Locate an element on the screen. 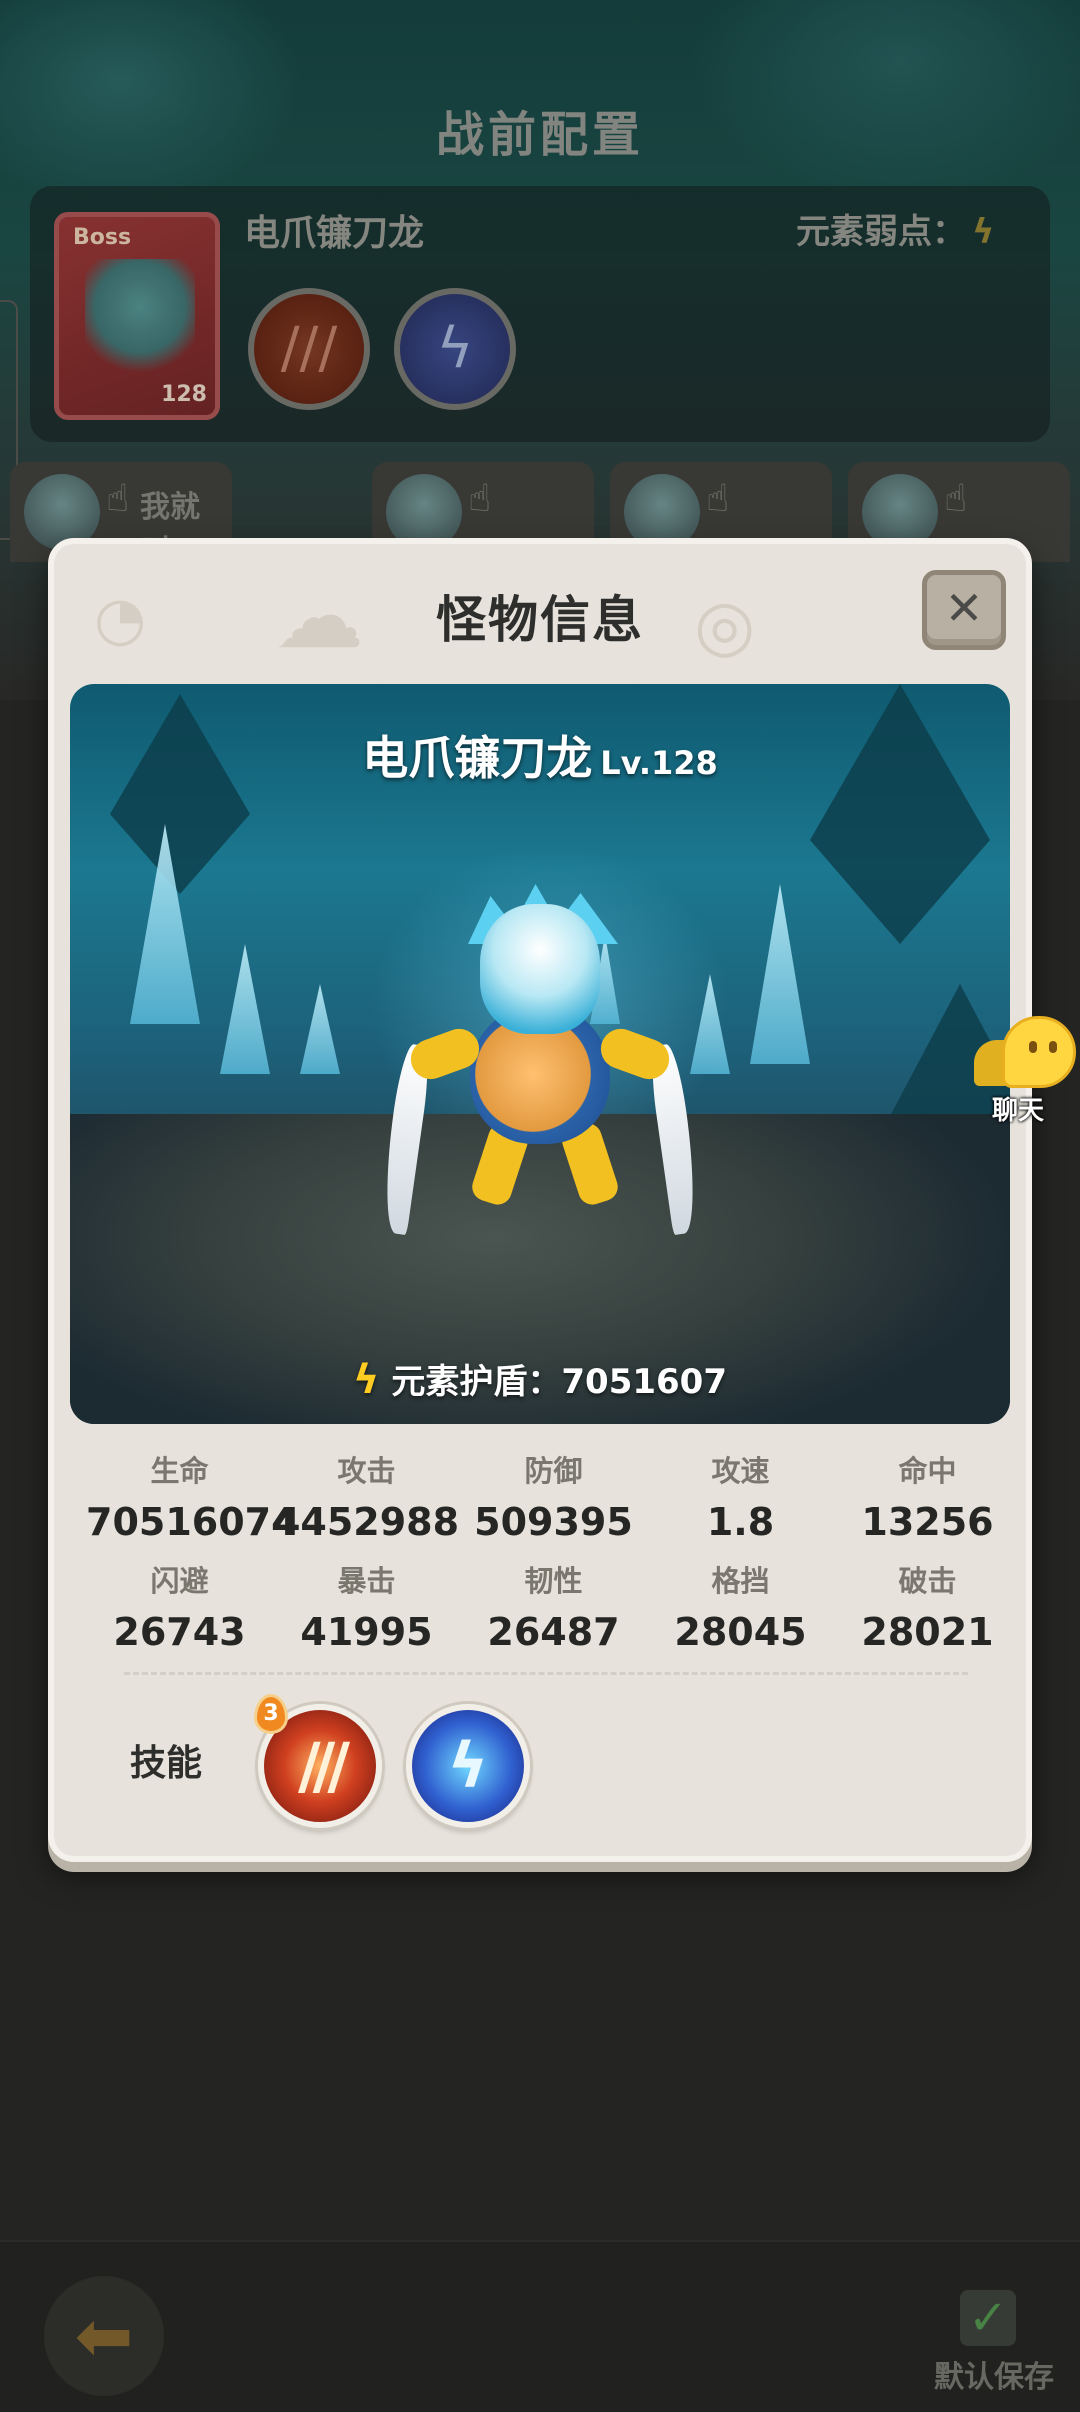  stat-label: 攻击 is located at coordinates (366, 1471).